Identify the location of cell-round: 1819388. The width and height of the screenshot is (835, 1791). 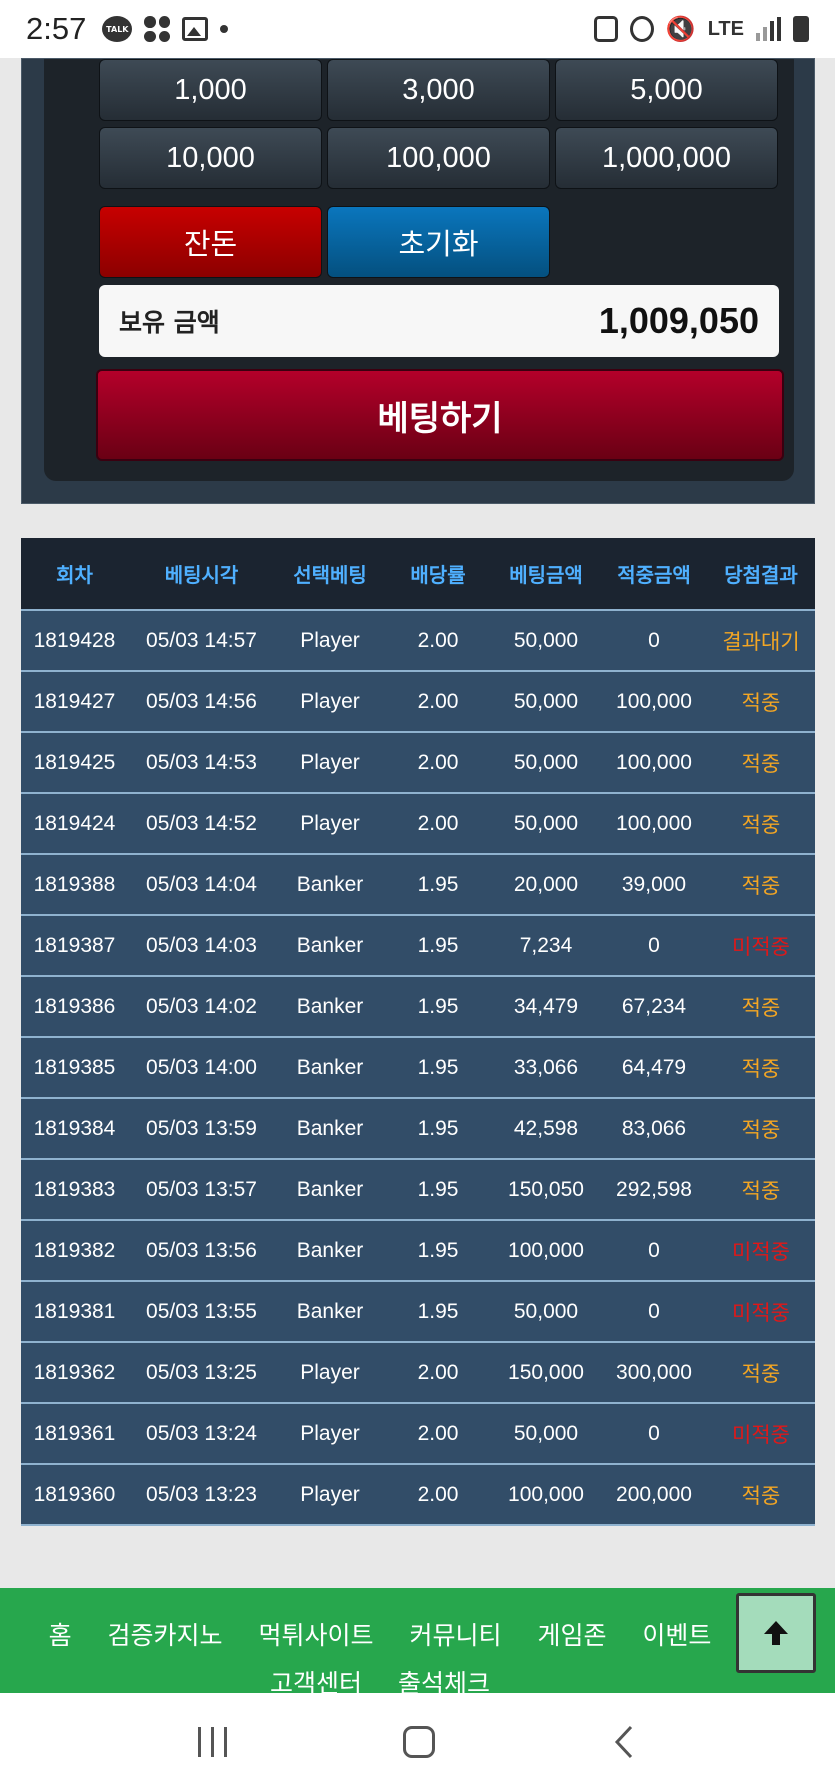
(74, 884).